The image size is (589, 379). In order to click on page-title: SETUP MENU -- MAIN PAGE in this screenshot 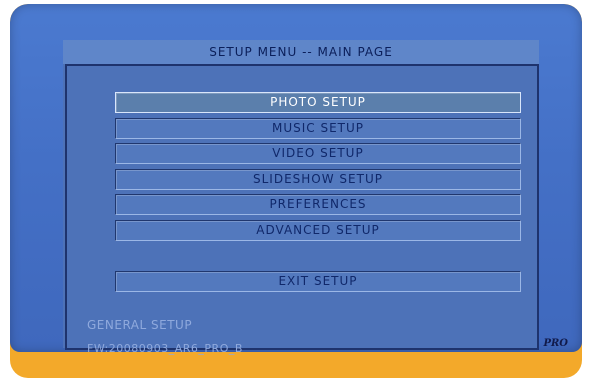, I will do `click(301, 52)`.